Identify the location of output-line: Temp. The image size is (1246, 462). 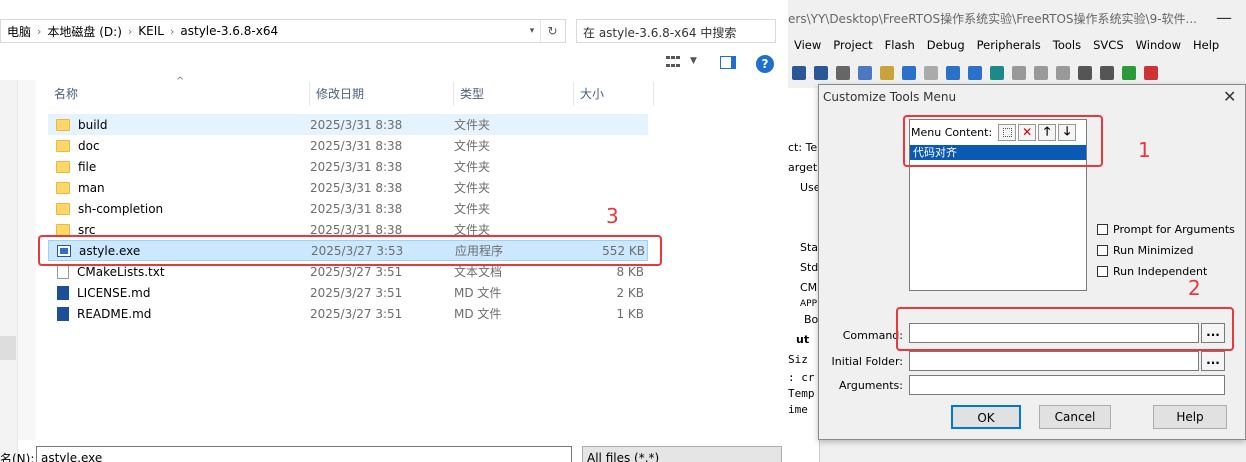
(801, 393).